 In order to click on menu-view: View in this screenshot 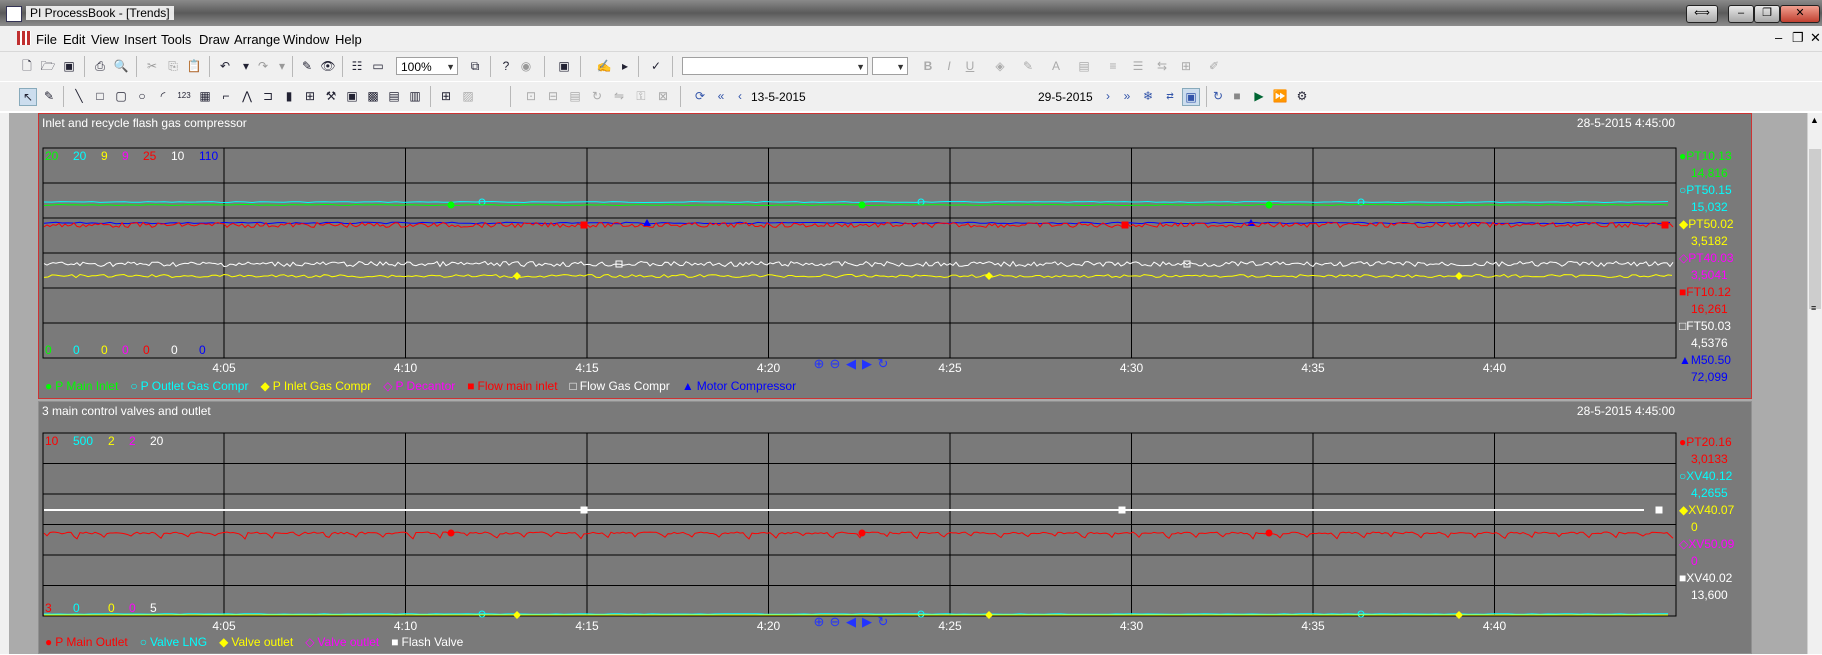, I will do `click(105, 39)`.